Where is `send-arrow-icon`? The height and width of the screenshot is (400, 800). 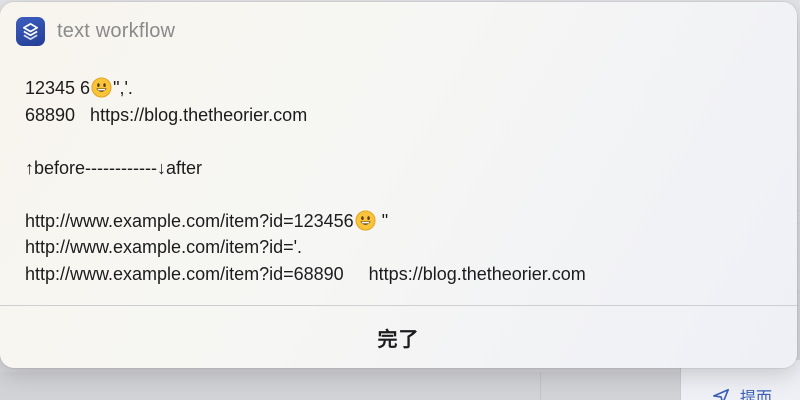
send-arrow-icon is located at coordinates (721, 394).